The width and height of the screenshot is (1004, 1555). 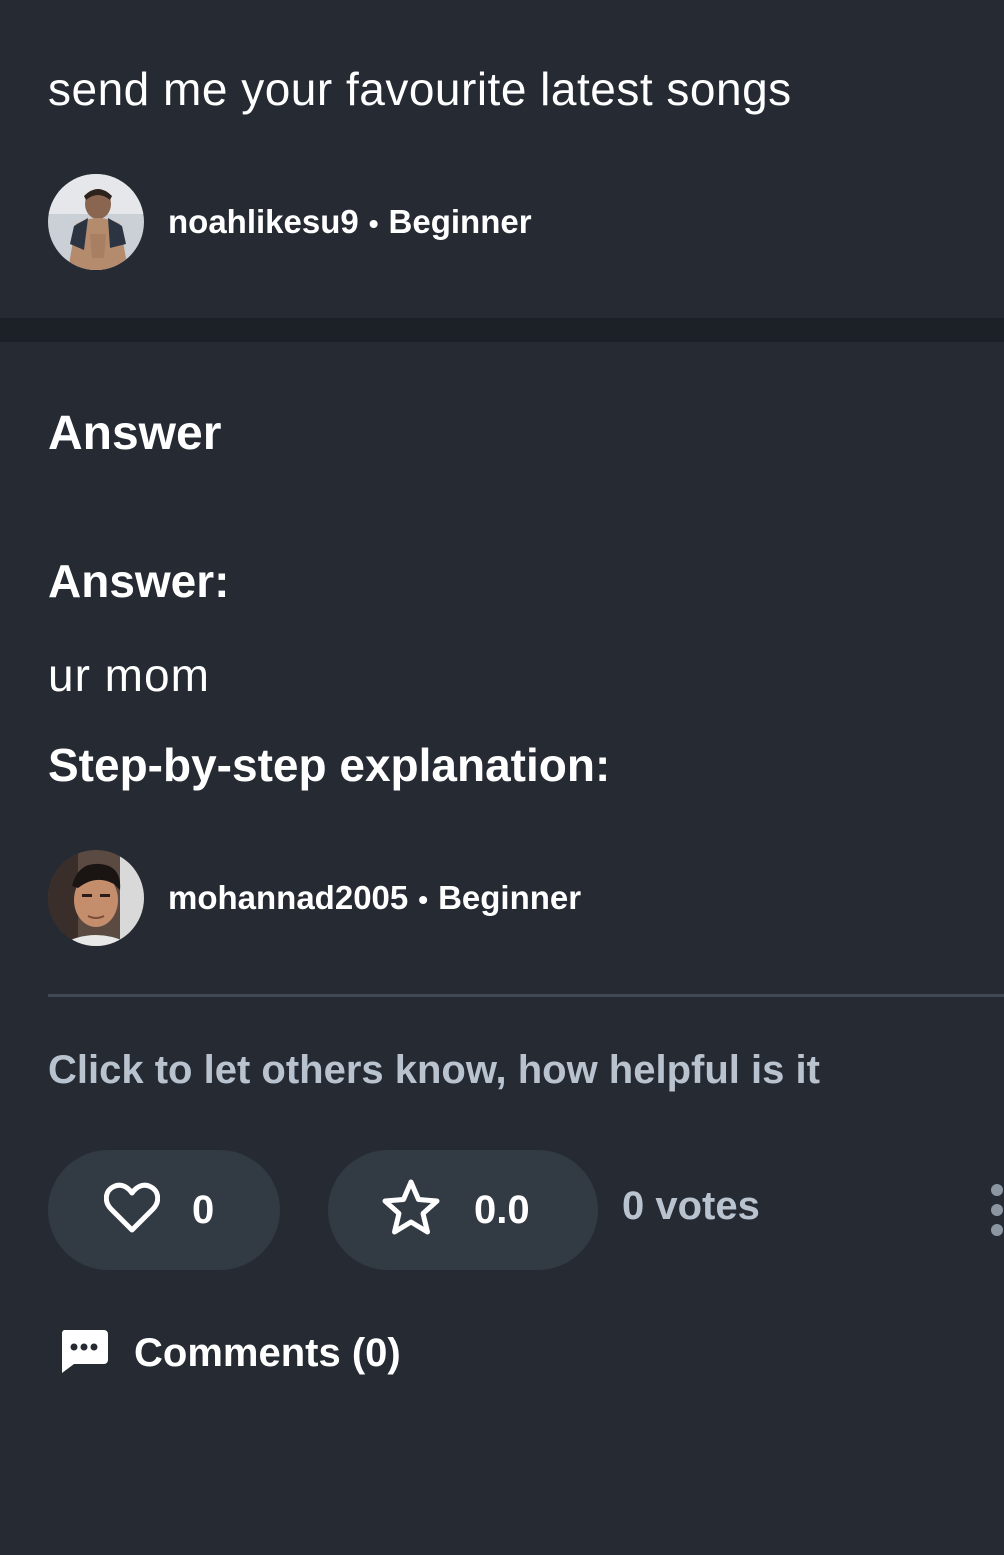 I want to click on author-info: mohannad2005 • Beginner, so click(x=374, y=898).